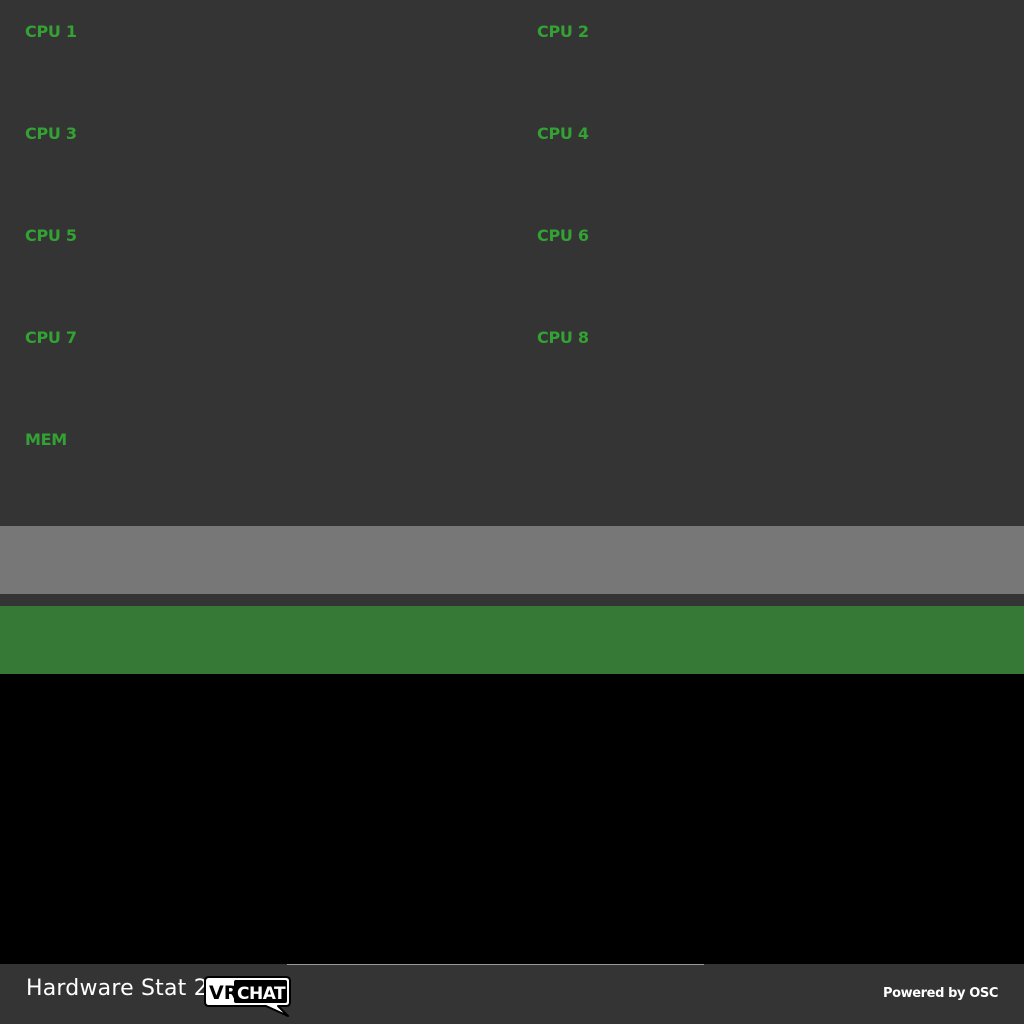  What do you see at coordinates (512, 560) in the screenshot?
I see `gray-band` at bounding box center [512, 560].